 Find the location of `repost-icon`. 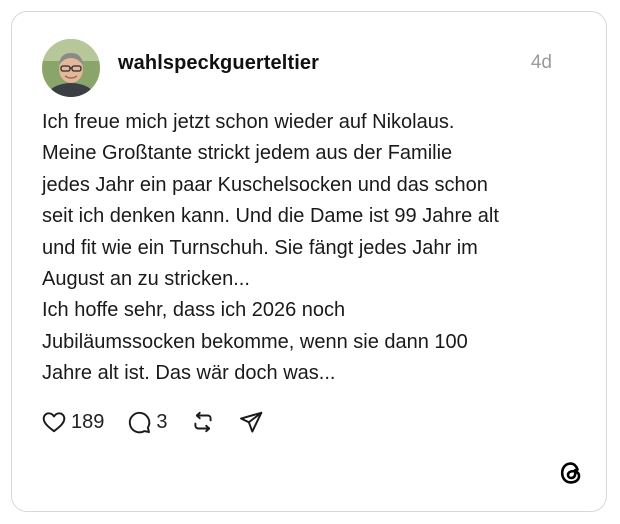

repost-icon is located at coordinates (202, 422).